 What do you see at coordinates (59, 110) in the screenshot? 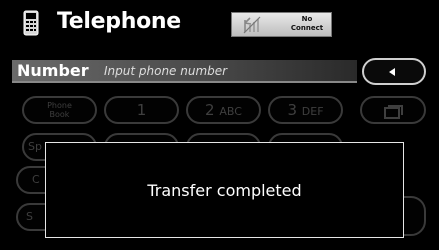
I see `phonebook-button: Phone Book` at bounding box center [59, 110].